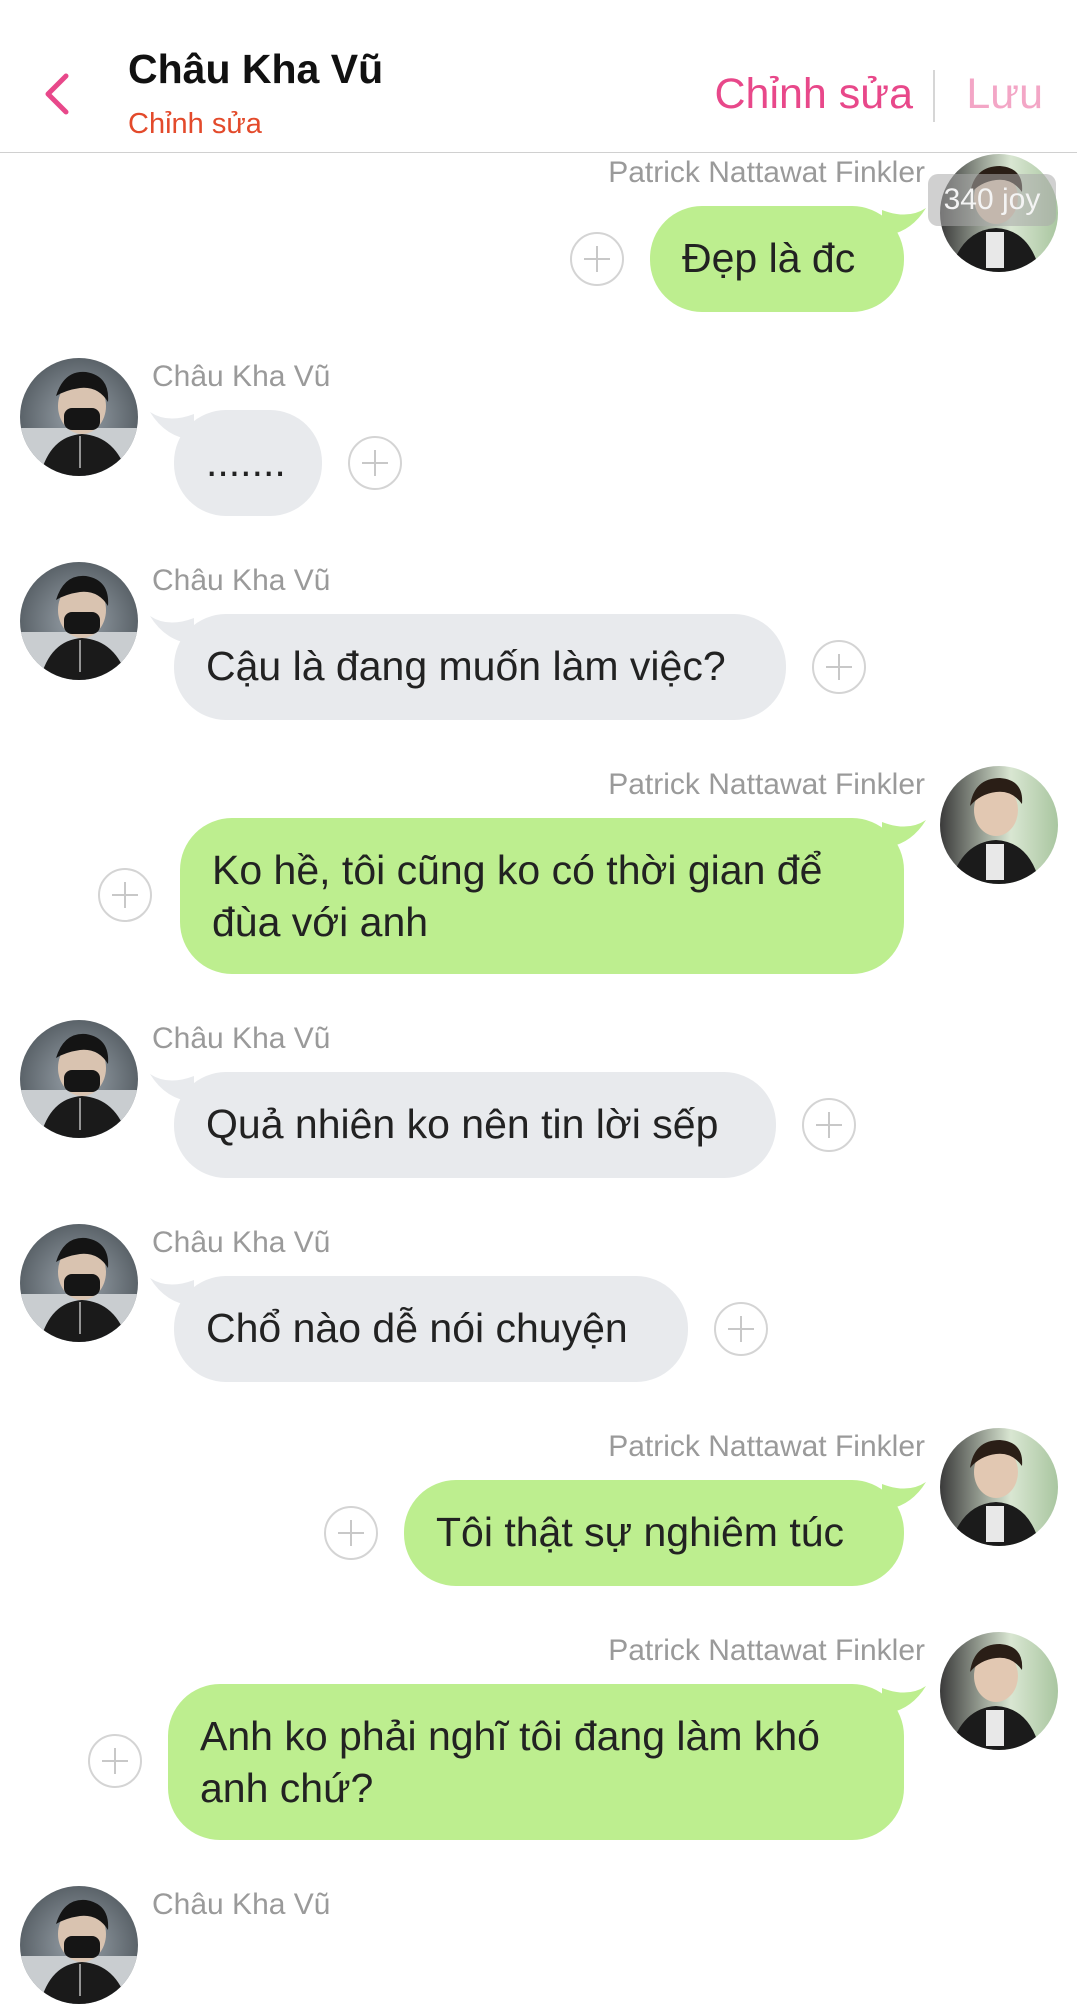  What do you see at coordinates (538, 76) in the screenshot?
I see `chat-header: Châu Kha Vũ Chỉnh sửa Chỉnh sửa Lưu` at bounding box center [538, 76].